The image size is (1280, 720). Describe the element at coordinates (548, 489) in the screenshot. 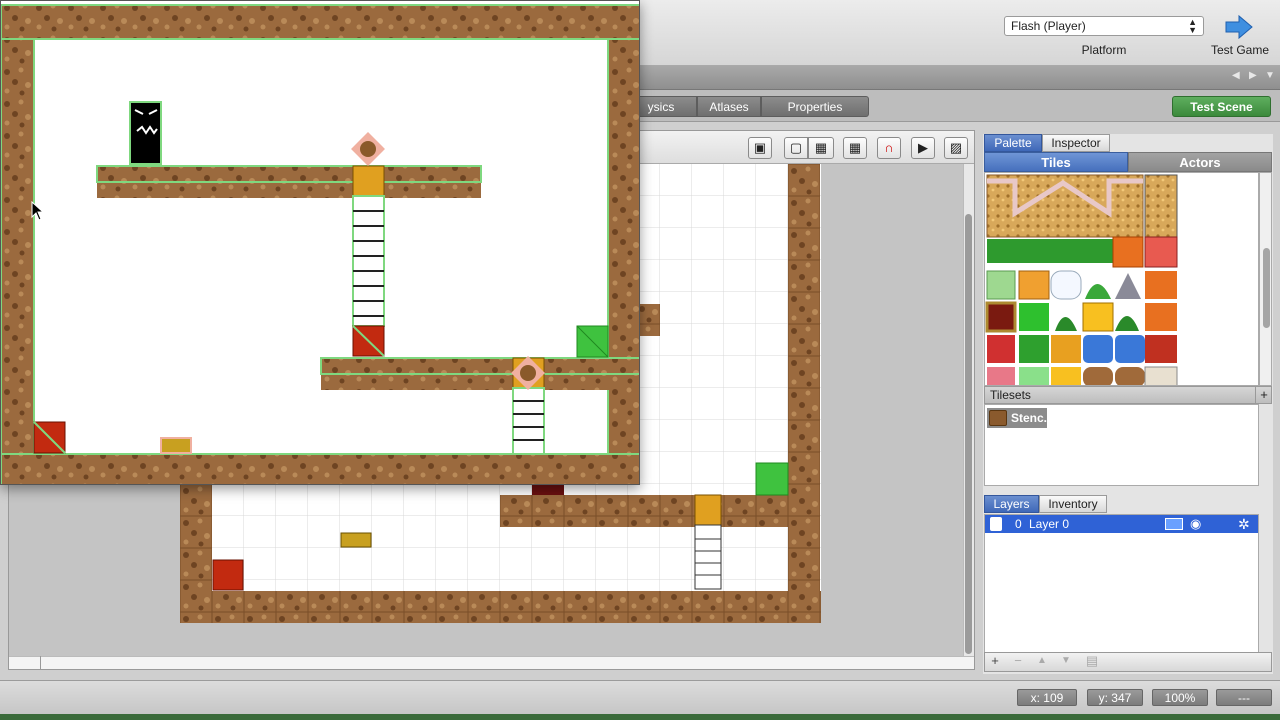

I see `crate-tile` at that location.